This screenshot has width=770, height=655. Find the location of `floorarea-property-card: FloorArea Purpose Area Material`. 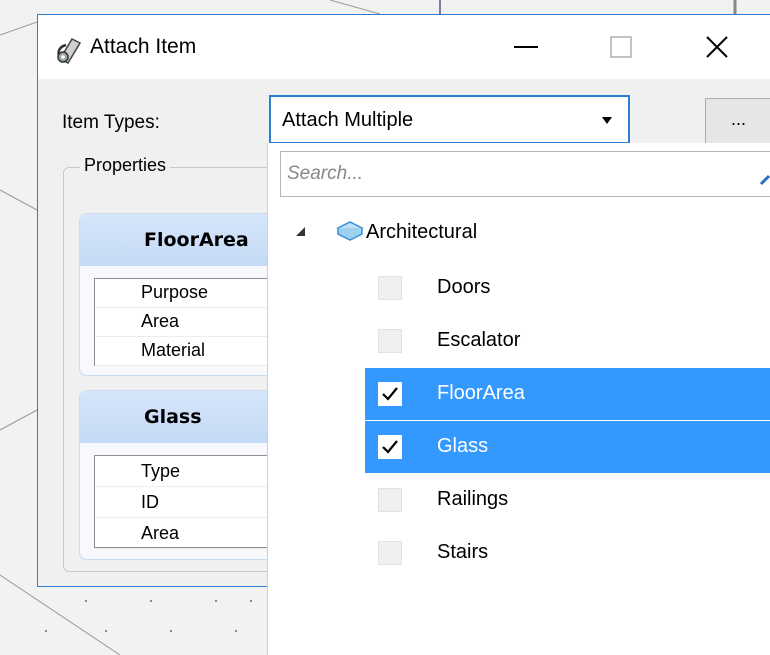

floorarea-property-card: FloorArea Purpose Area Material is located at coordinates (189, 294).